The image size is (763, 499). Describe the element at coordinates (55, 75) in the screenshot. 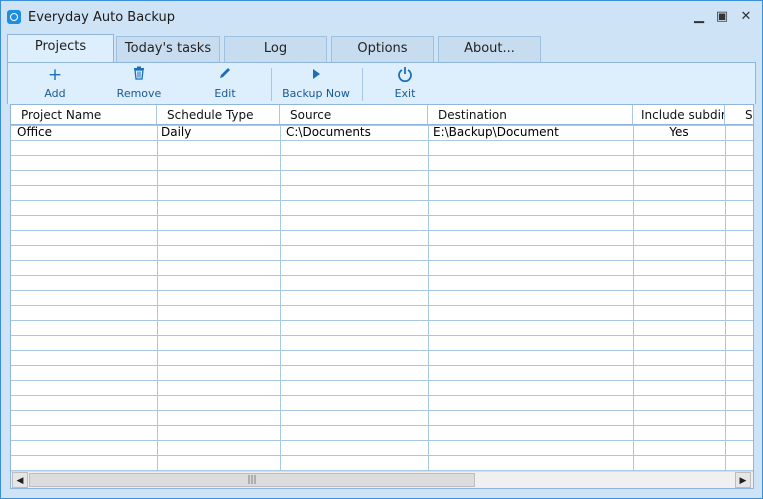

I see `plus-icon: +` at that location.